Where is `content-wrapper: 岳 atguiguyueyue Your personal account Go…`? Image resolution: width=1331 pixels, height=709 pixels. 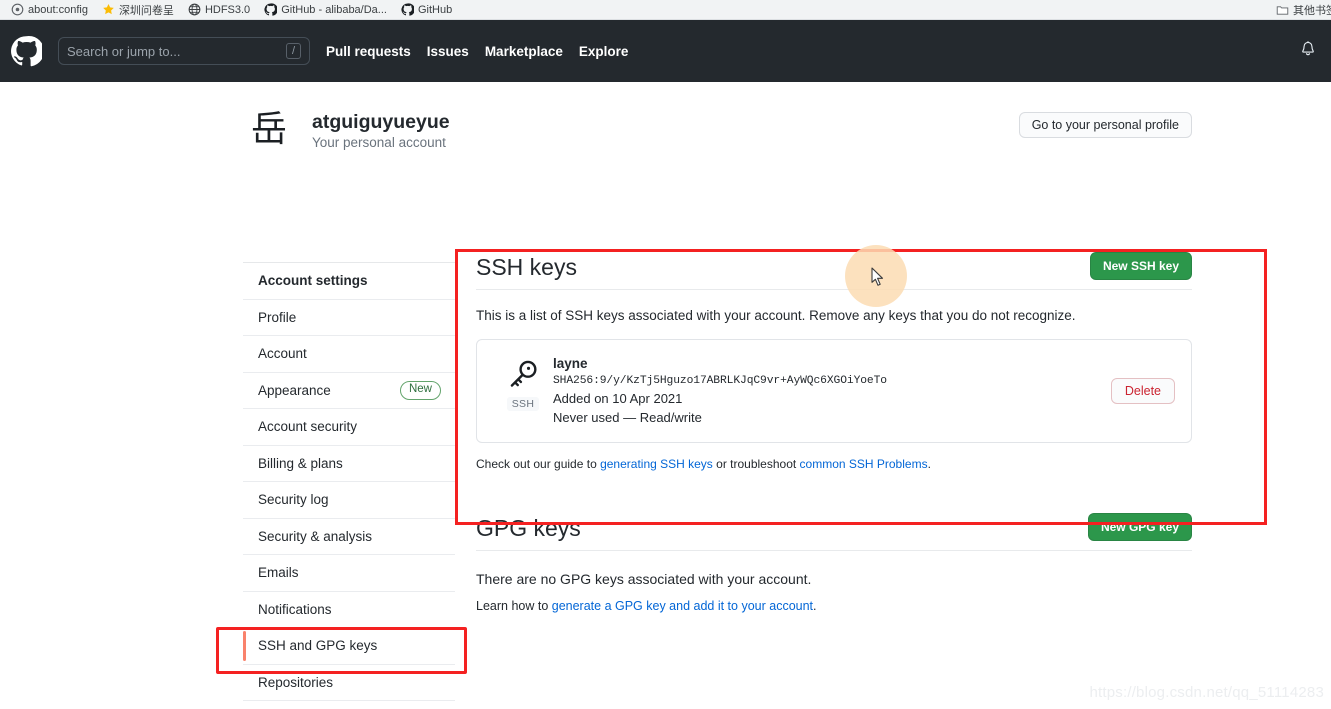 content-wrapper: 岳 atguiguyueyue Your personal account Go… is located at coordinates (758, 118).